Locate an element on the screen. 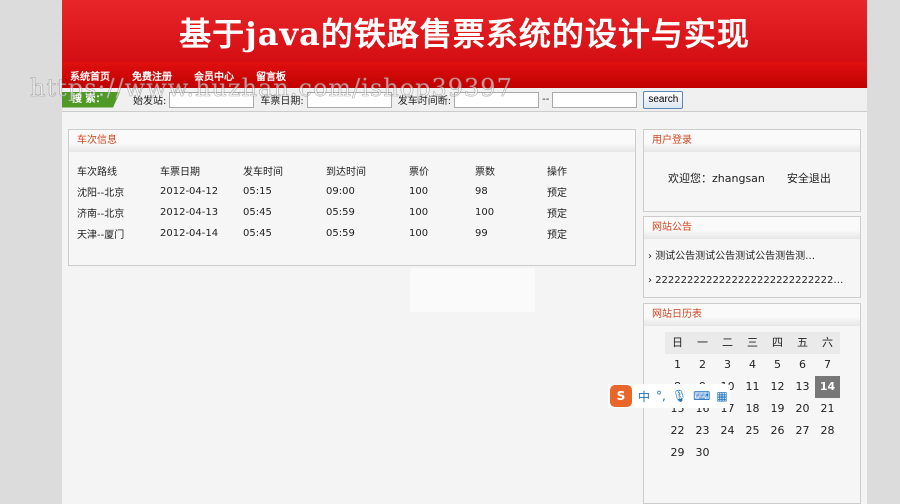  train-info-title: 车次信息 is located at coordinates (352, 141).